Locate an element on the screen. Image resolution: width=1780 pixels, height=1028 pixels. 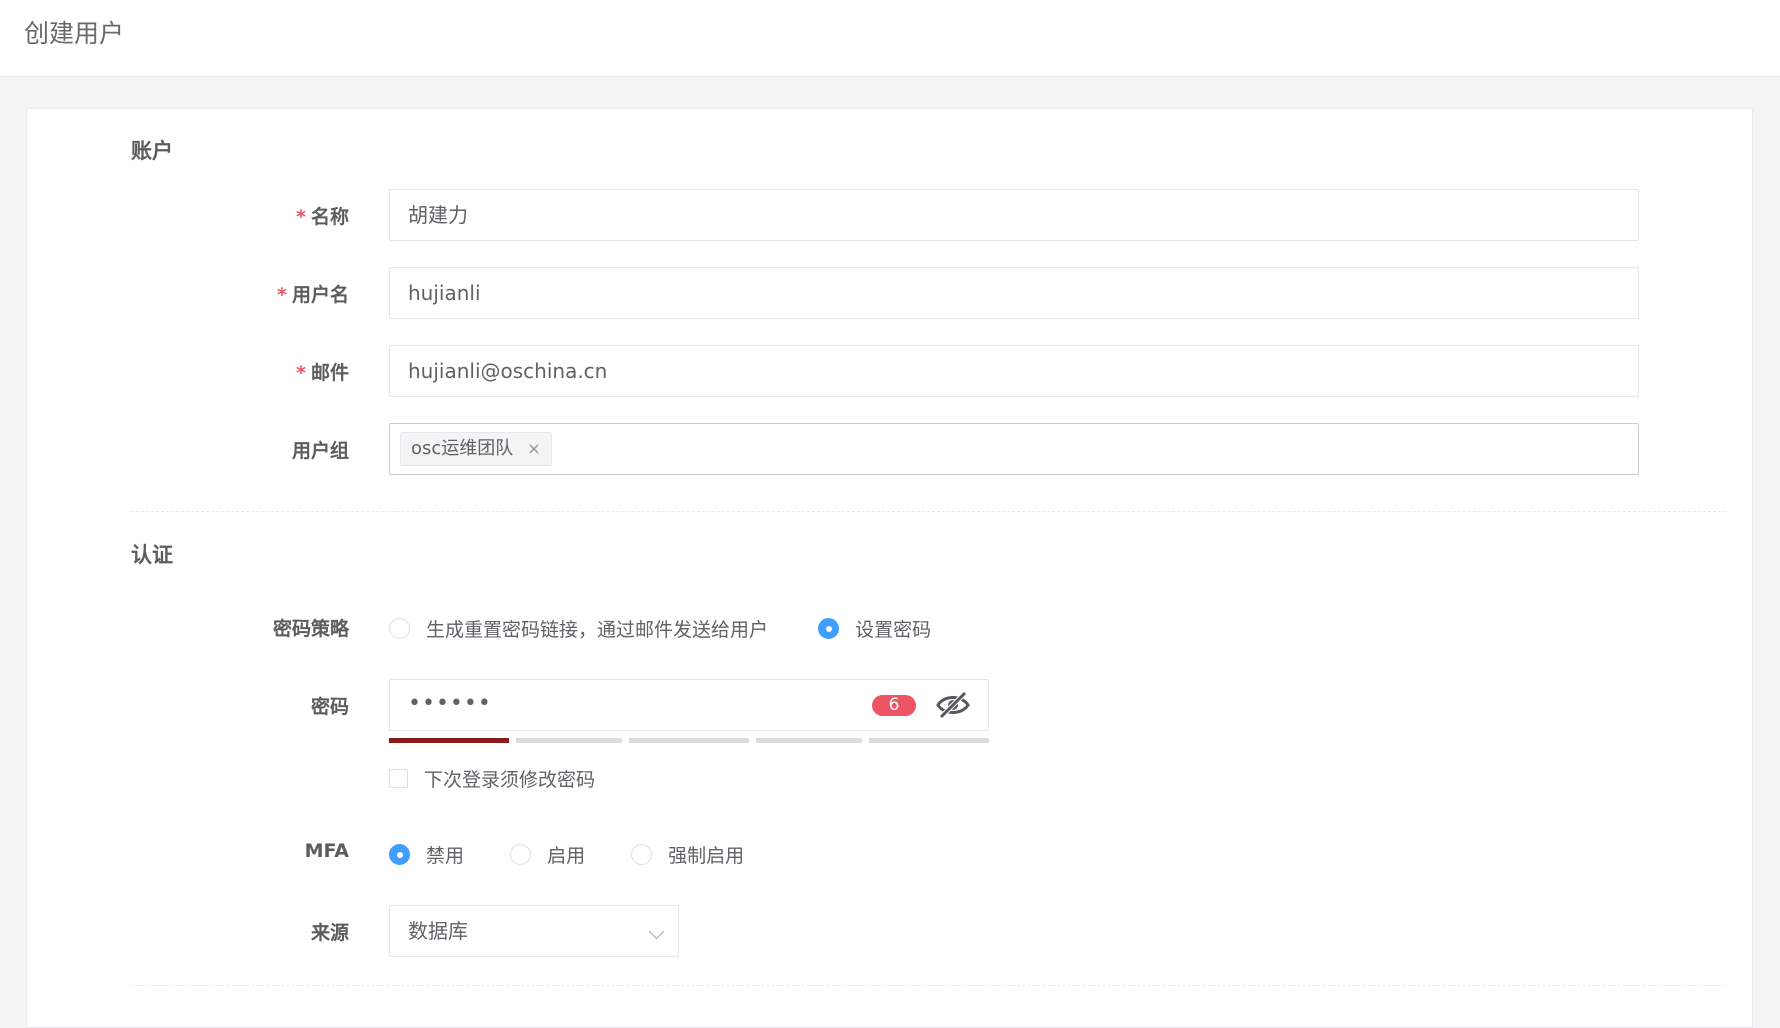
chevron-down-icon is located at coordinates (656, 931).